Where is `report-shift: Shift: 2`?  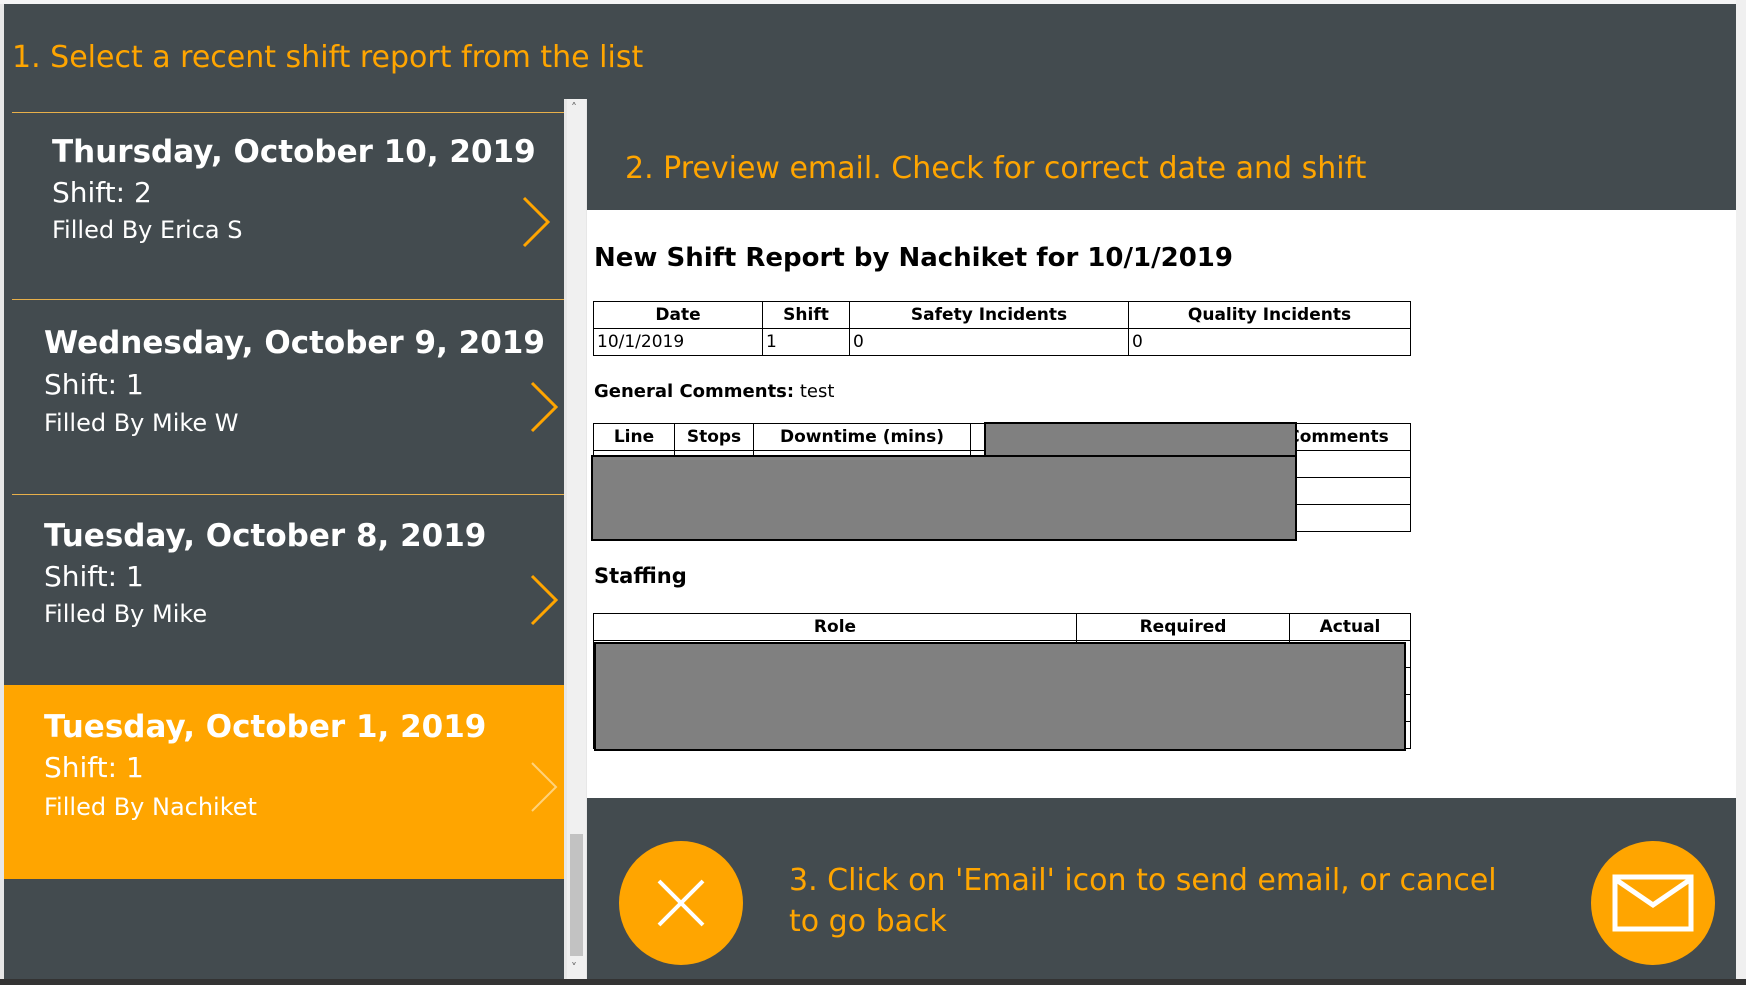 report-shift: Shift: 2 is located at coordinates (102, 192).